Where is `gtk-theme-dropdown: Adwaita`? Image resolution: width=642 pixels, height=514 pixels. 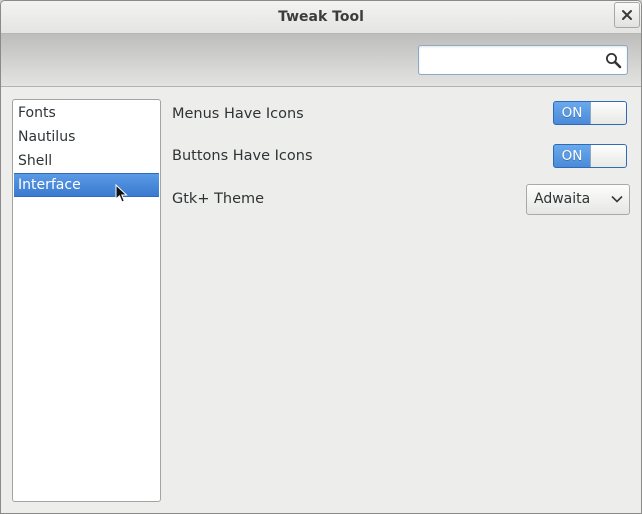
gtk-theme-dropdown: Adwaita is located at coordinates (578, 199).